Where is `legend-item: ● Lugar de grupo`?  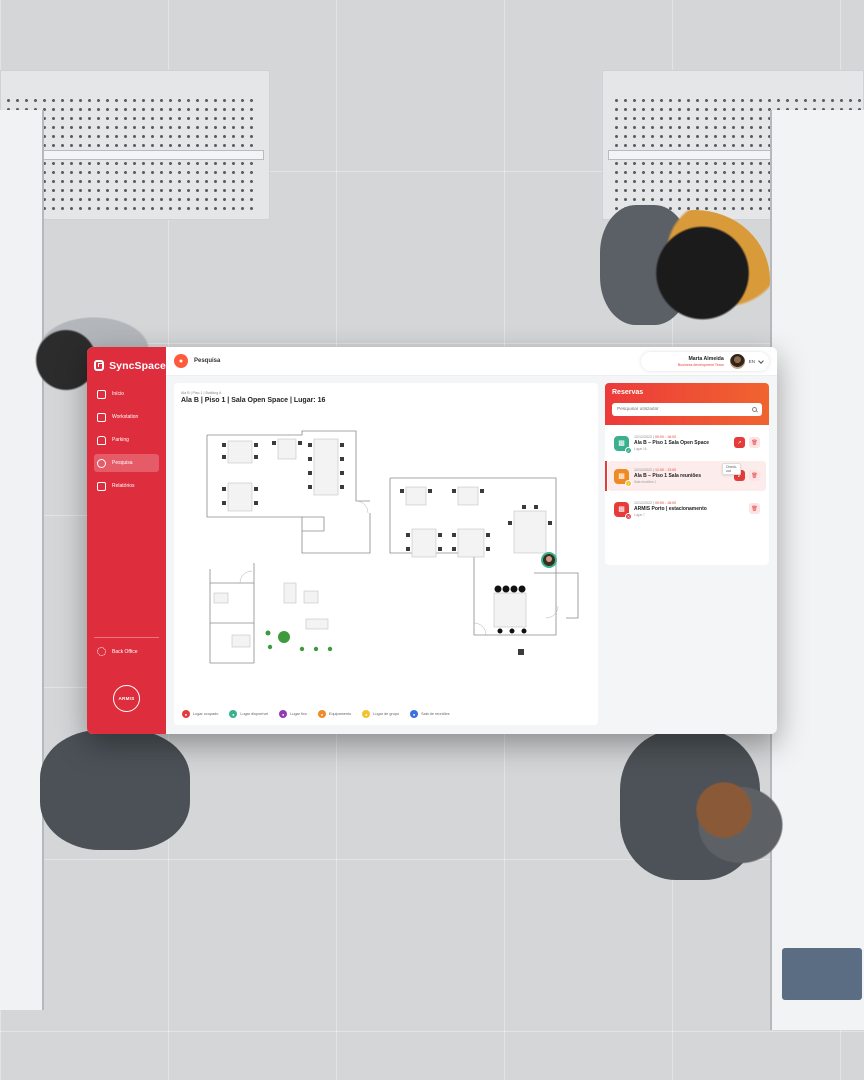 legend-item: ● Lugar de grupo is located at coordinates (380, 714).